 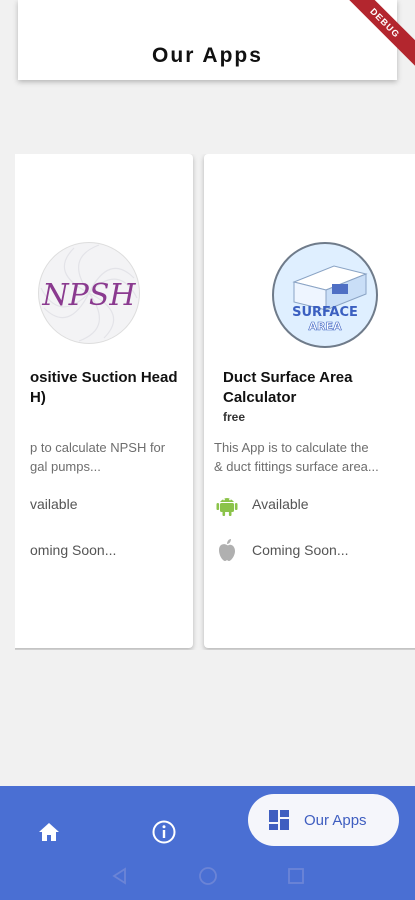 I want to click on app-title-line-2: H), so click(x=38, y=397).